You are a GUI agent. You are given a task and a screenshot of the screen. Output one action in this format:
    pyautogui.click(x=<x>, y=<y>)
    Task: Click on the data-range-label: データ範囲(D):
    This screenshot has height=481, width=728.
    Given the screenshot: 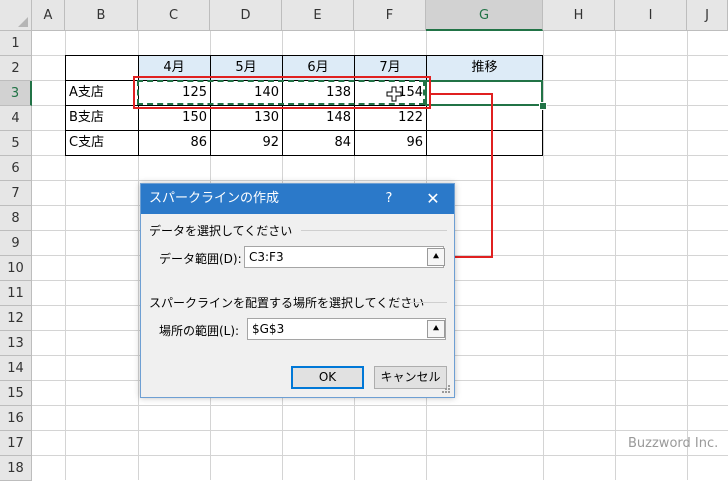 What is the action you would take?
    pyautogui.click(x=200, y=259)
    